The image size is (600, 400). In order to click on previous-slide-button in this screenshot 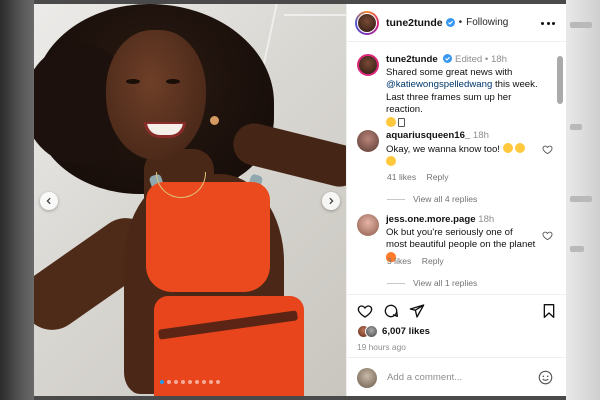, I will do `click(49, 201)`.